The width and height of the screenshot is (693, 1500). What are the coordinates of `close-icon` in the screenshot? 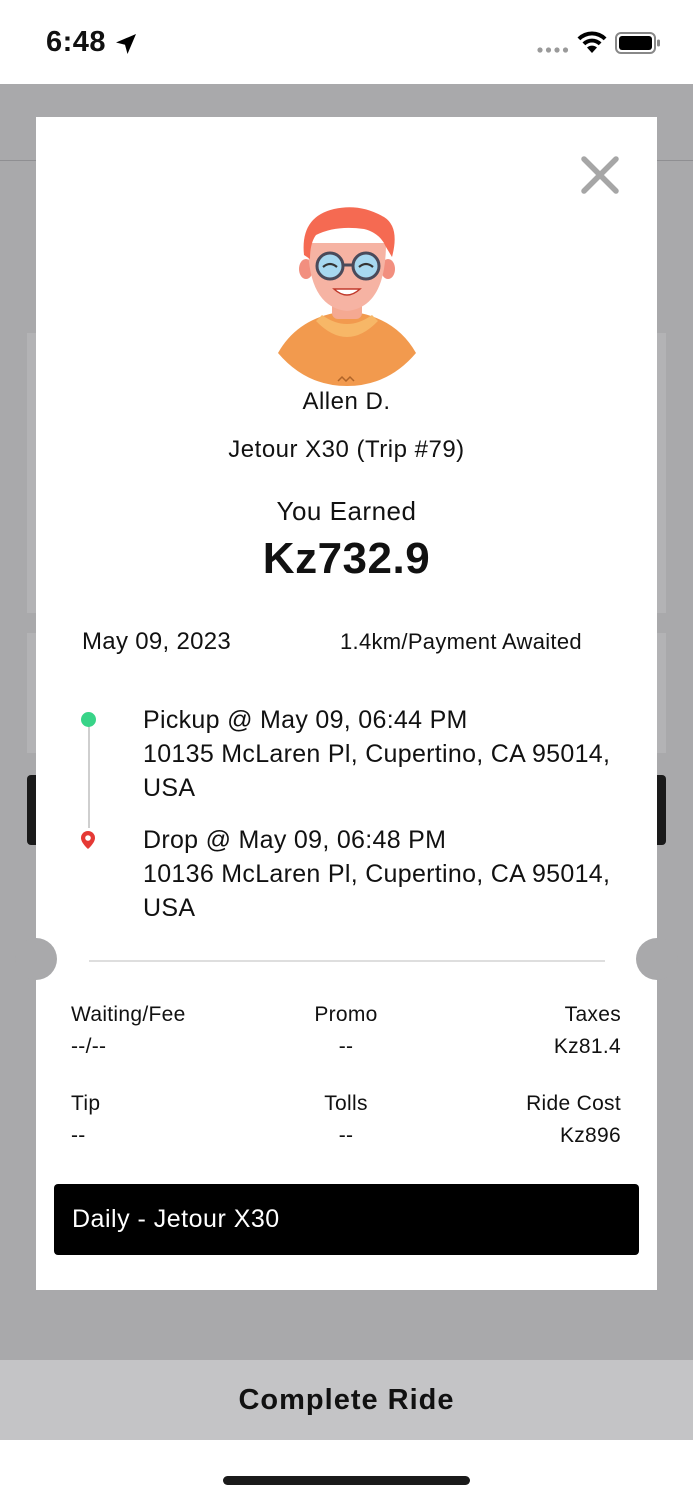 It's located at (600, 175).